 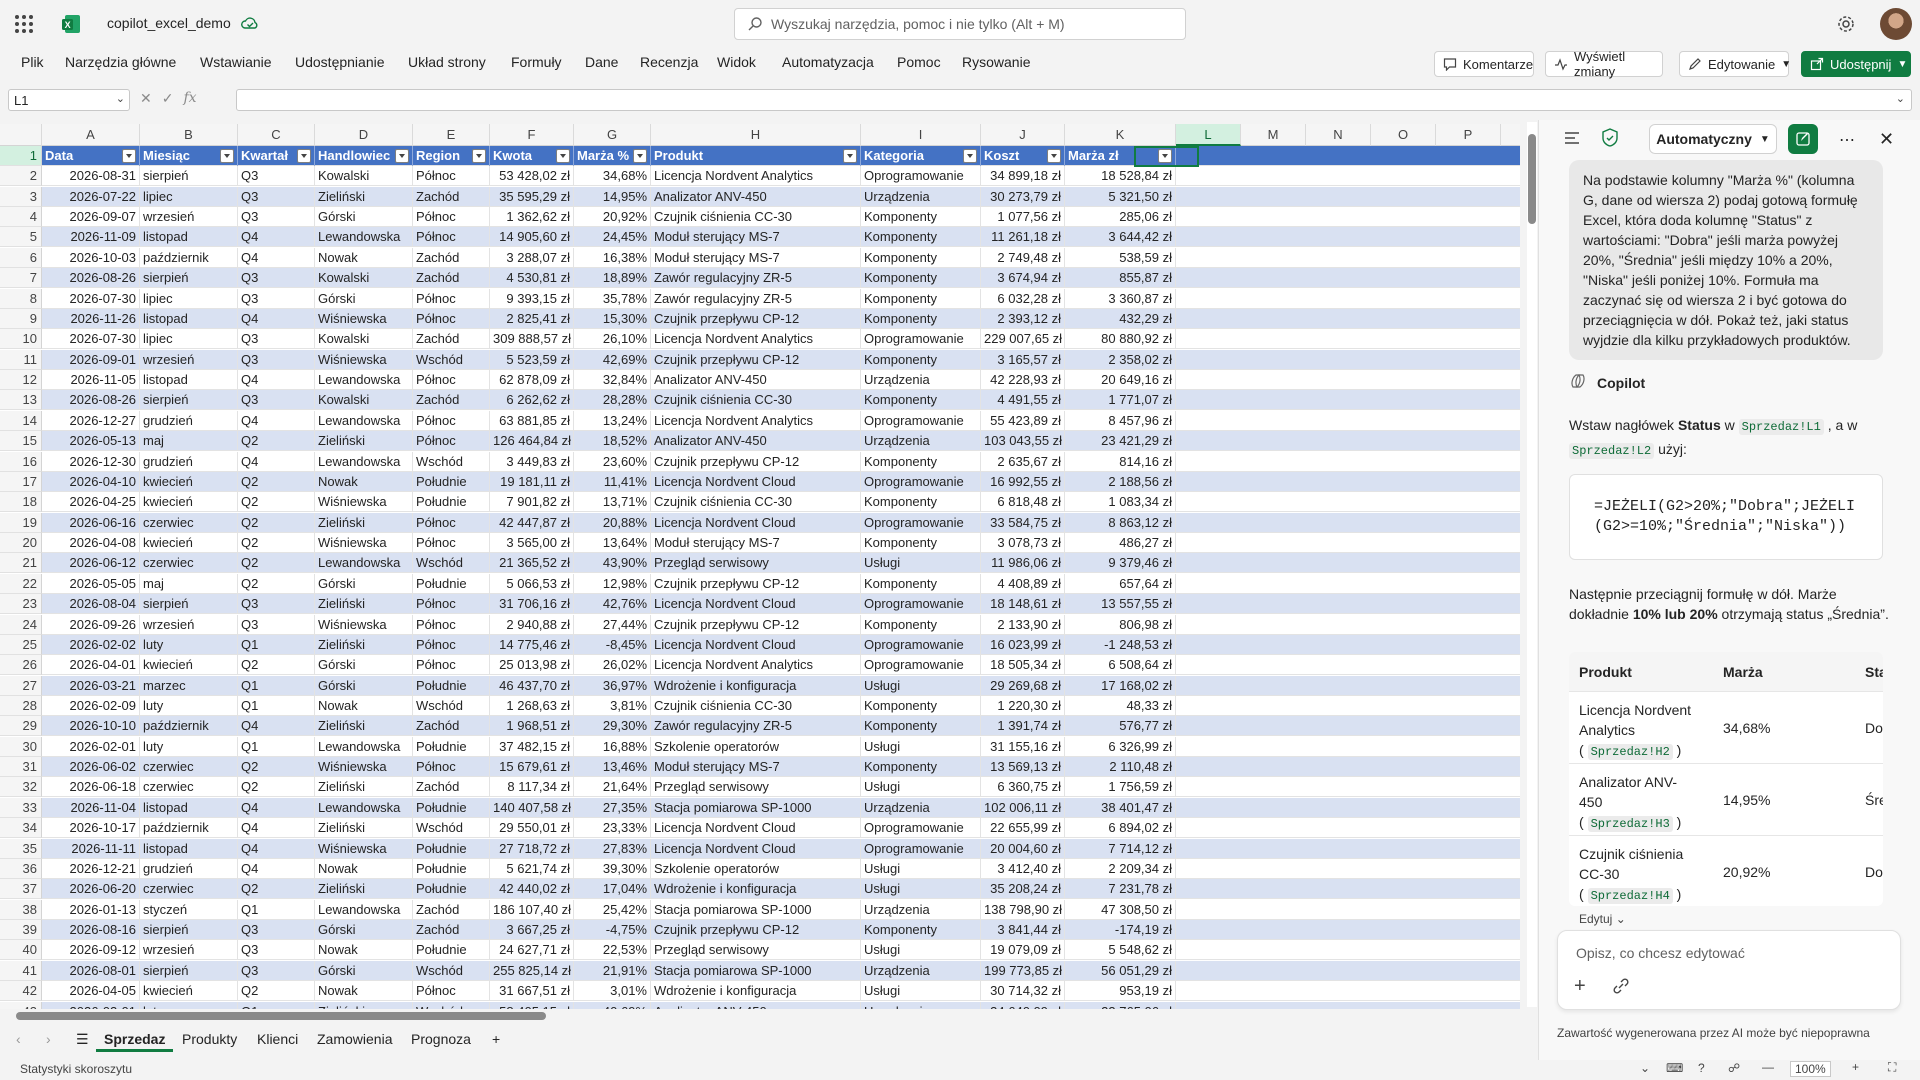 What do you see at coordinates (1023, 502) in the screenshot?
I see `cell: 6 818,48 zł` at bounding box center [1023, 502].